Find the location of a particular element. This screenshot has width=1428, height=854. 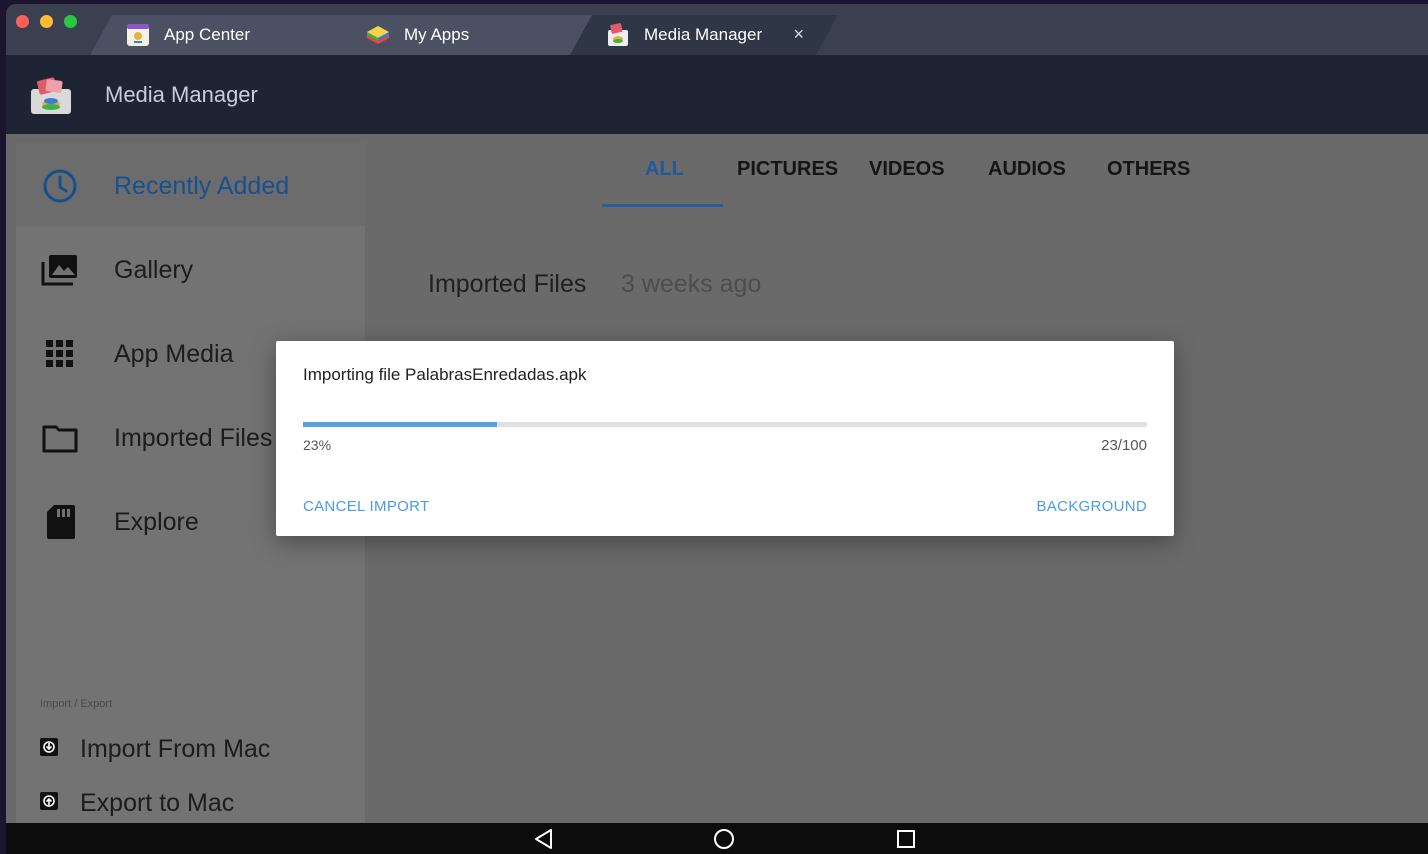

grid-icon is located at coordinates (59, 353).